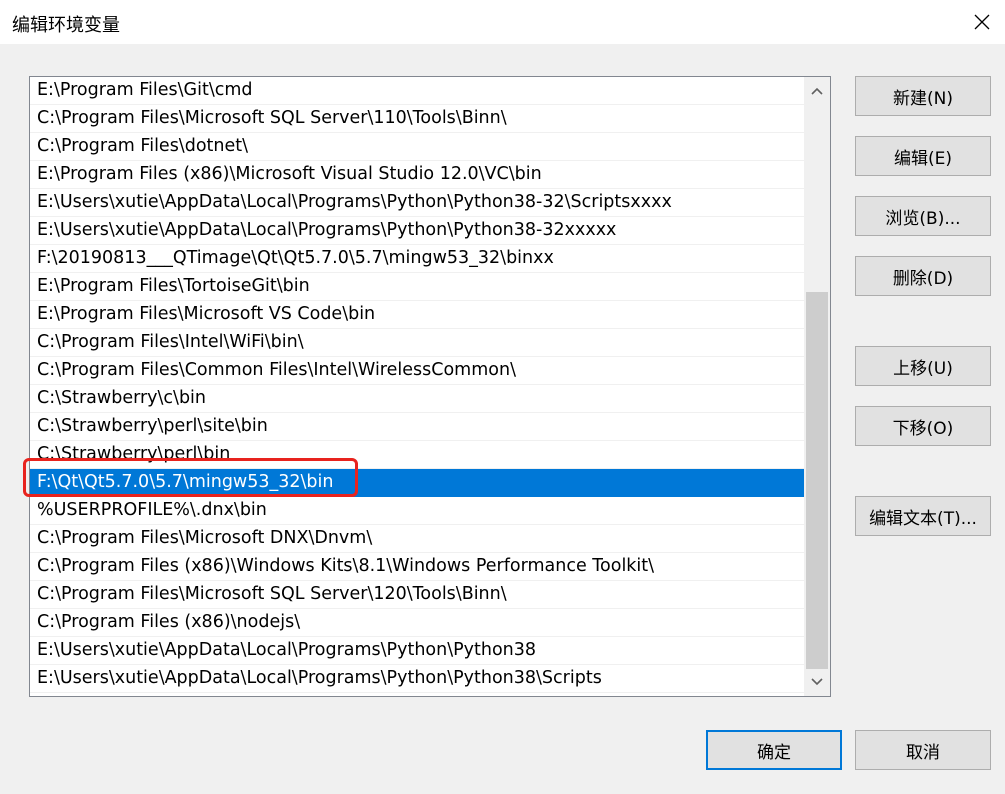  I want to click on scroll-thumb, so click(817, 480).